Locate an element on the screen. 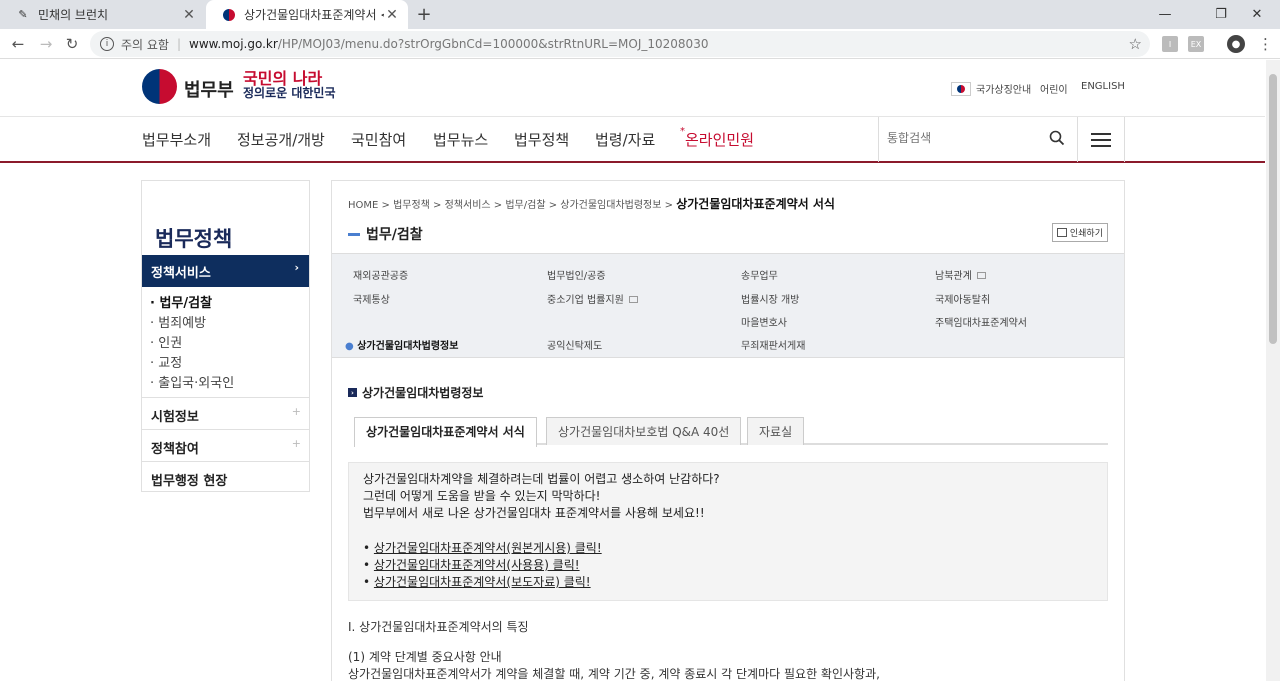 The width and height of the screenshot is (1280, 681). moj-emblem-icon is located at coordinates (229, 15).